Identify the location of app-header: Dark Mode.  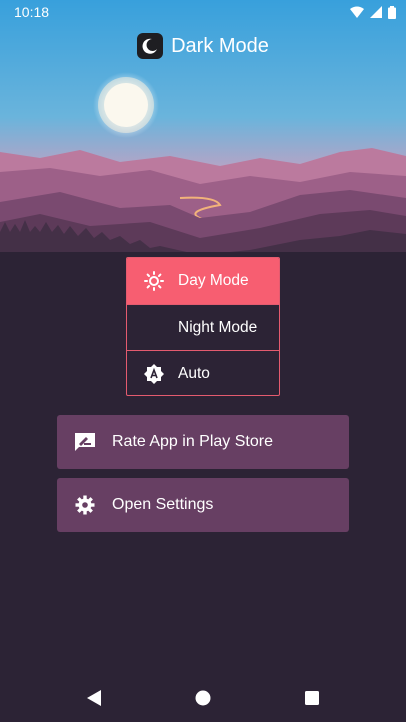
(203, 46).